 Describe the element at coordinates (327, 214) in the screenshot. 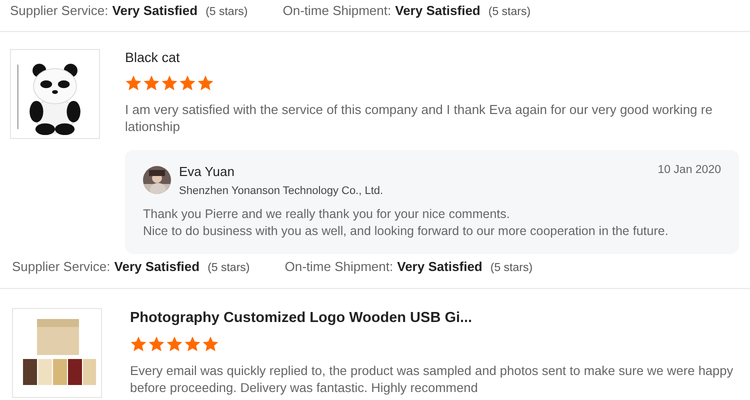

I see `reply-text: Thank you Pierre and we really thank you for your nice comments.` at that location.